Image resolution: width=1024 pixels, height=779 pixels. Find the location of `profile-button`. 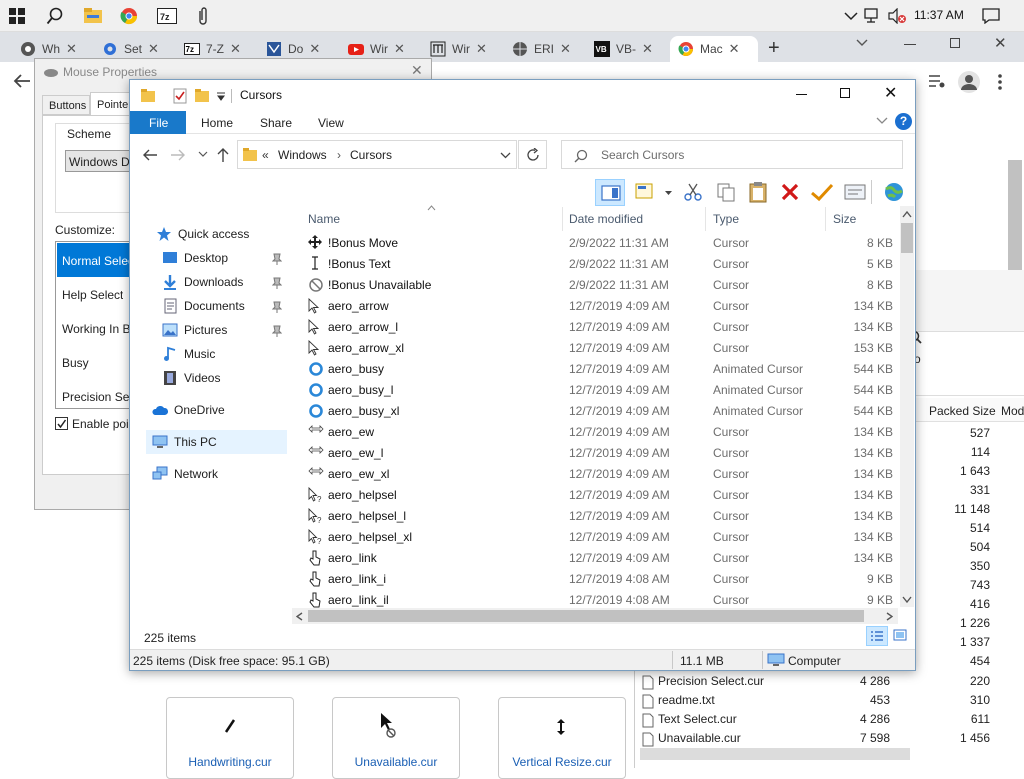

profile-button is located at coordinates (969, 82).